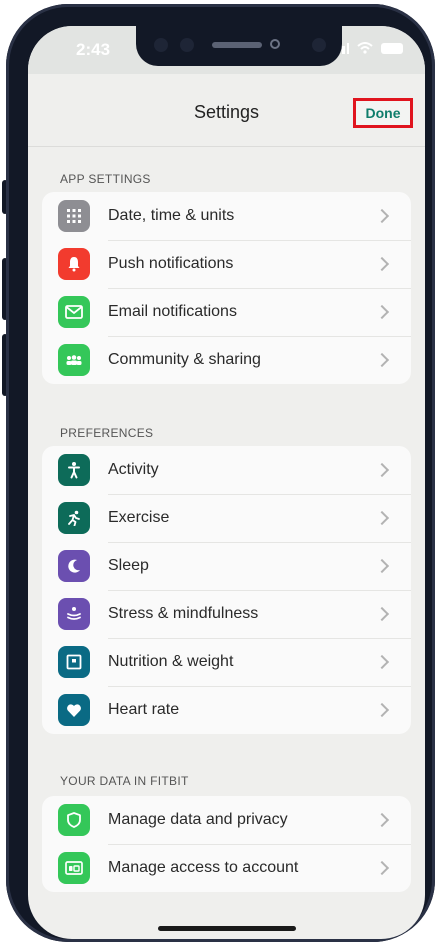 The width and height of the screenshot is (443, 947). I want to click on moon-icon, so click(74, 566).